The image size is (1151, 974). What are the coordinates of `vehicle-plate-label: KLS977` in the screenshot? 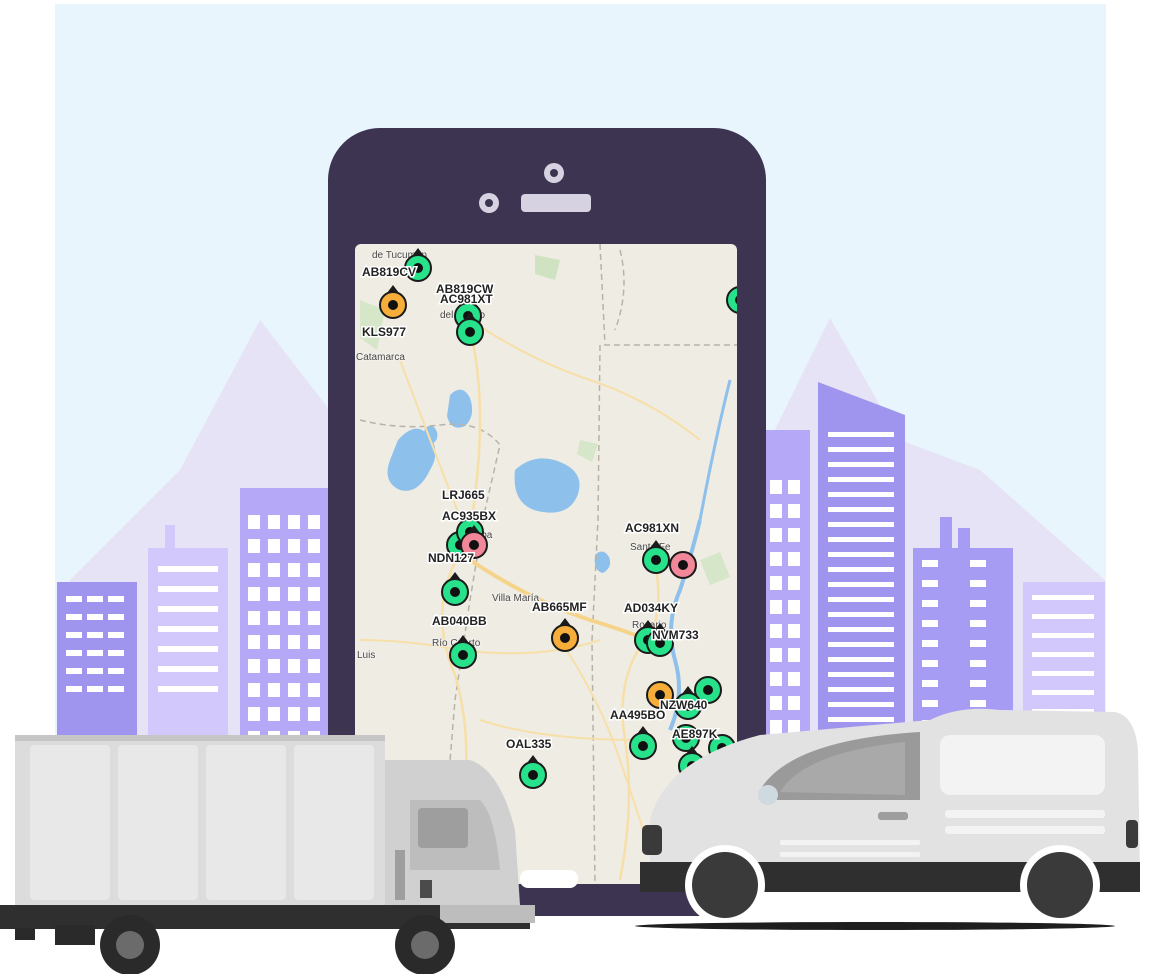 It's located at (384, 332).